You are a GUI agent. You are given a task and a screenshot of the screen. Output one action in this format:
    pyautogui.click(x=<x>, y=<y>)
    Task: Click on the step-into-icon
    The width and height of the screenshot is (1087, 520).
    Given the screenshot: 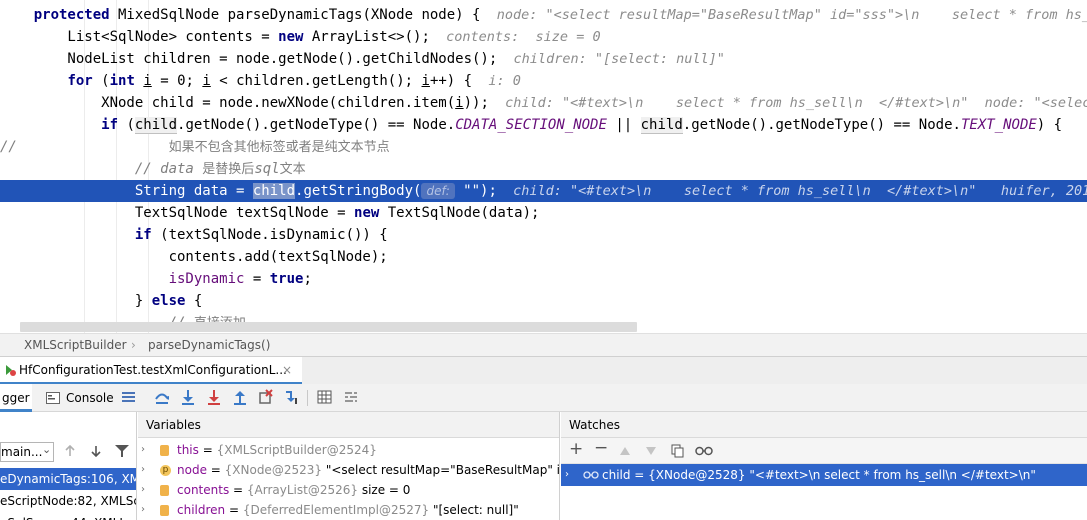 What is the action you would take?
    pyautogui.click(x=188, y=397)
    